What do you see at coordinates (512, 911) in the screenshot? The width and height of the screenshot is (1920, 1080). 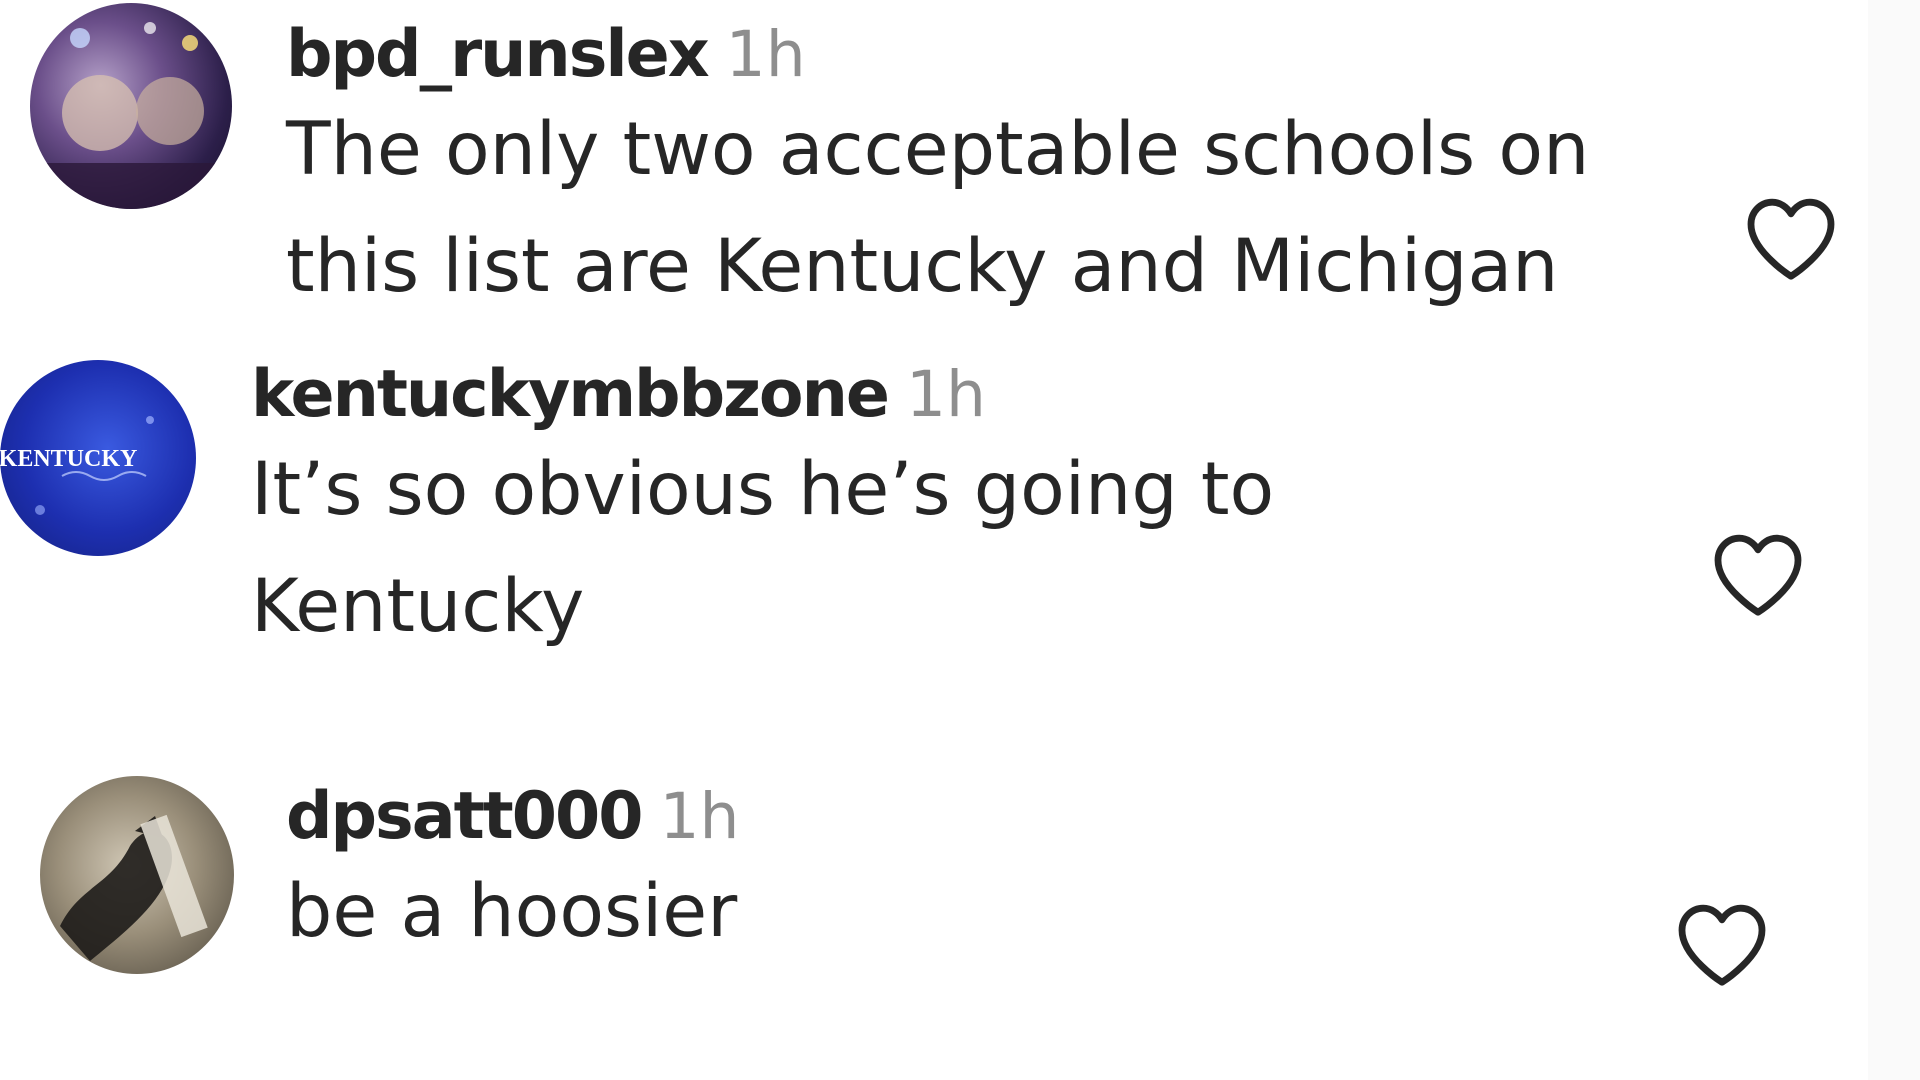 I see `comment-text-line: be a hoosier` at bounding box center [512, 911].